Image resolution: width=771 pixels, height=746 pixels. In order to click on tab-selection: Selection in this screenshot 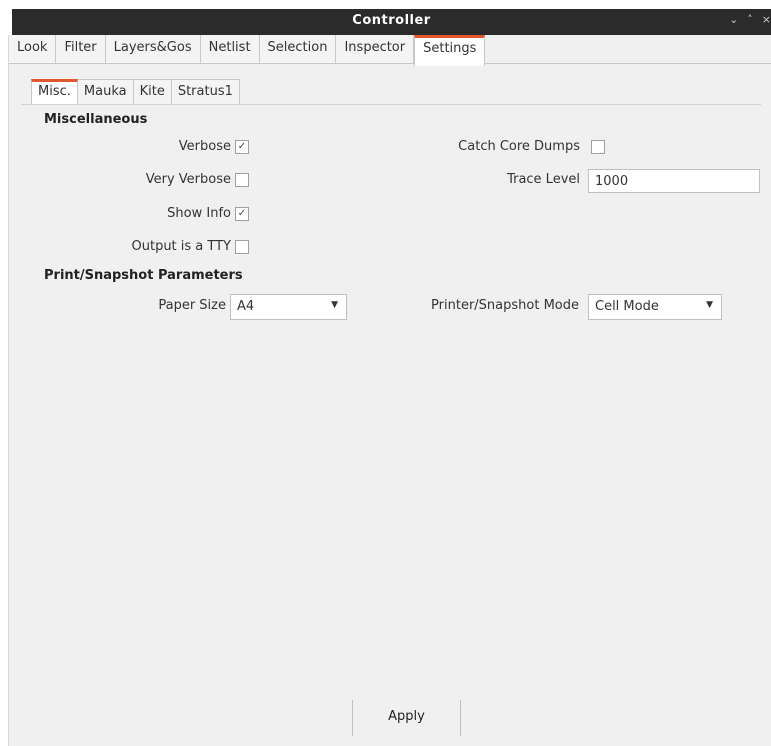, I will do `click(298, 49)`.